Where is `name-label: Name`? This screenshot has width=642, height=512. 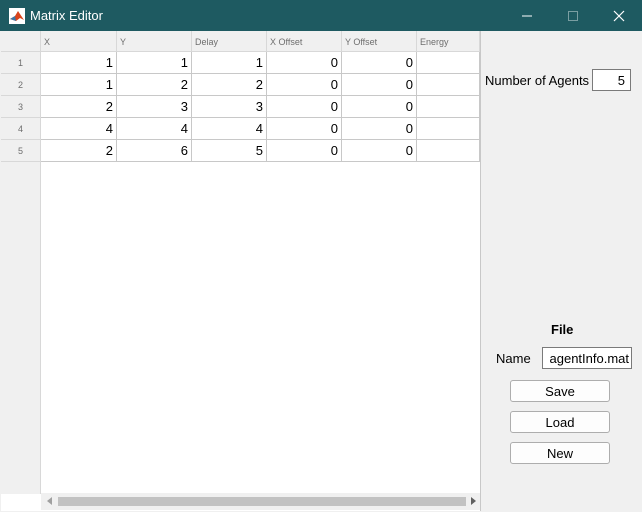 name-label: Name is located at coordinates (513, 358).